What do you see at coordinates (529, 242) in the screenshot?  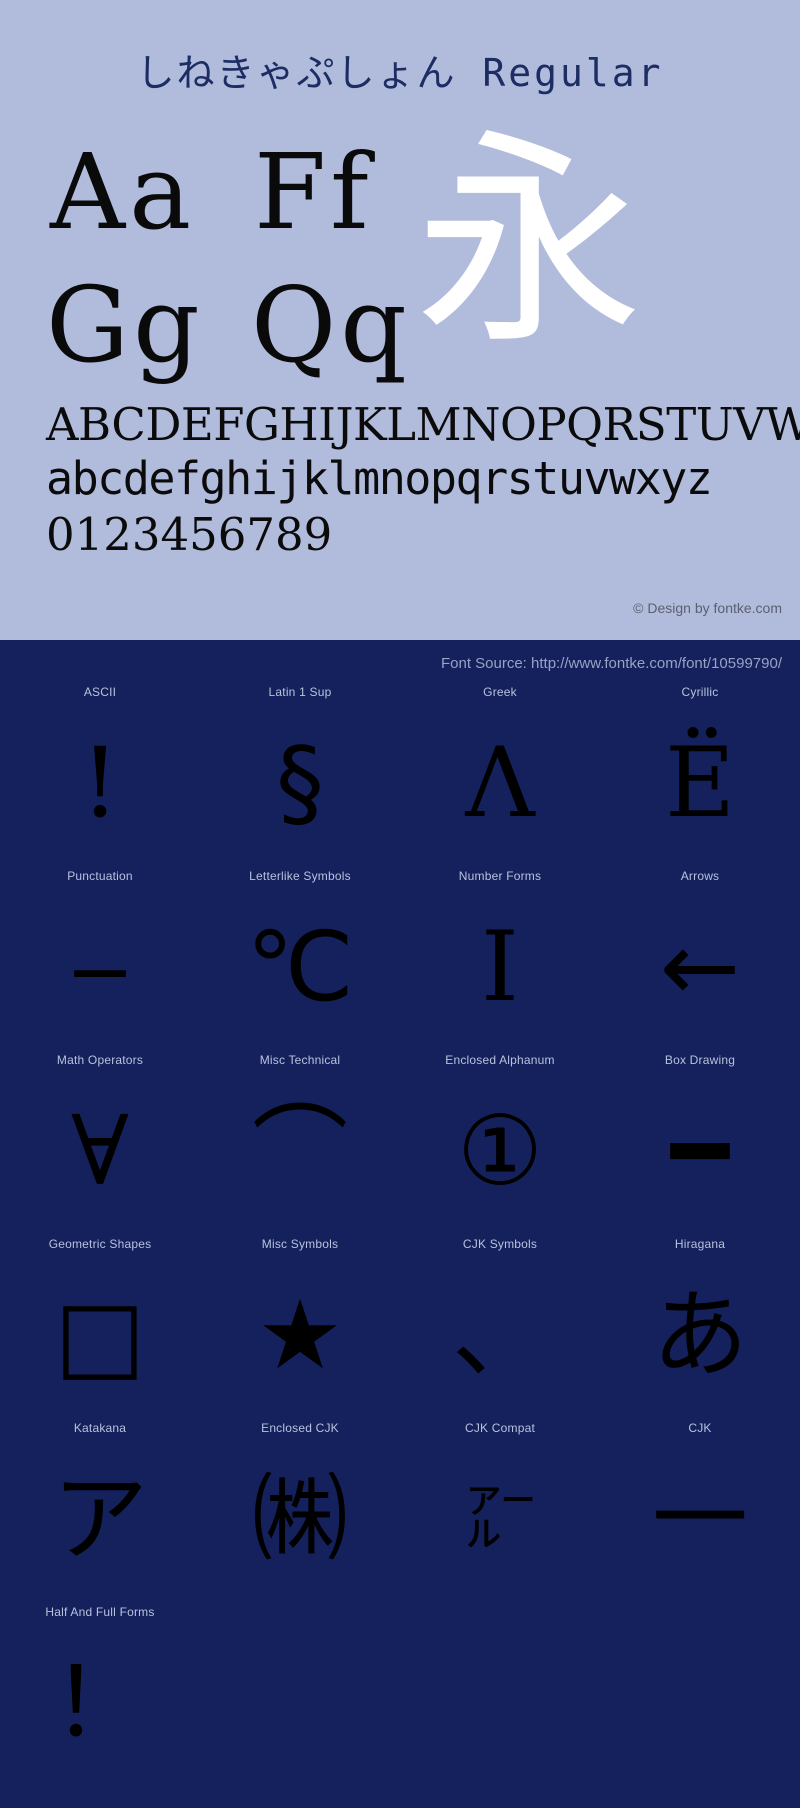 I see `cjk-showcase-glyph: 永` at bounding box center [529, 242].